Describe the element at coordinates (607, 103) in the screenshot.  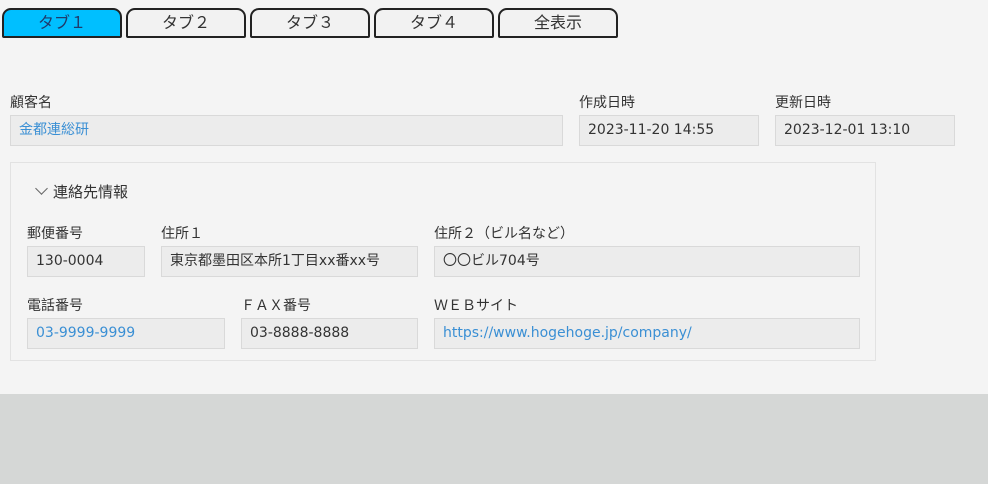
I see `created-at-label: 作成日時` at that location.